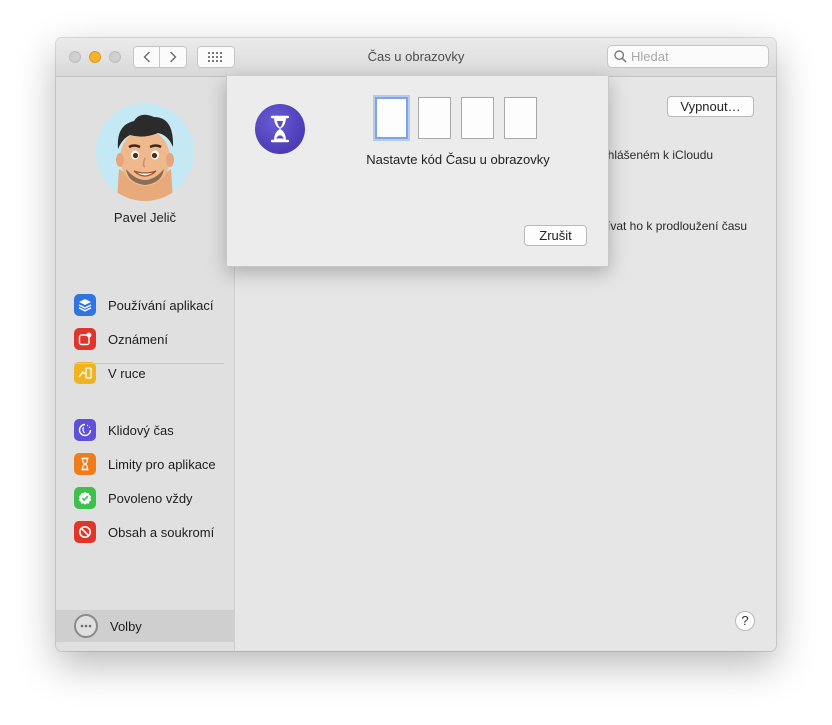 The image size is (832, 725). What do you see at coordinates (85, 373) in the screenshot?
I see `pickup-icon` at bounding box center [85, 373].